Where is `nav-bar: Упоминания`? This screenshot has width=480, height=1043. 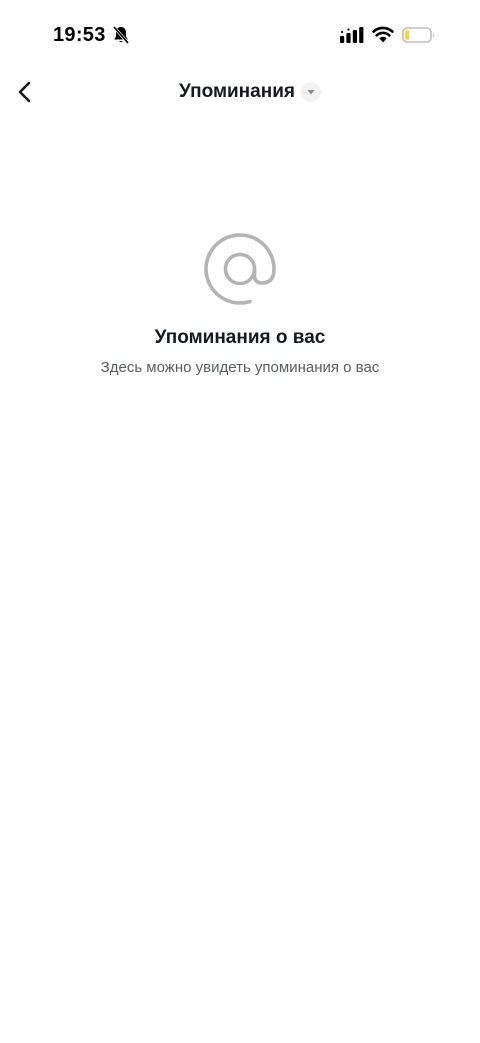 nav-bar: Упоминания is located at coordinates (240, 92).